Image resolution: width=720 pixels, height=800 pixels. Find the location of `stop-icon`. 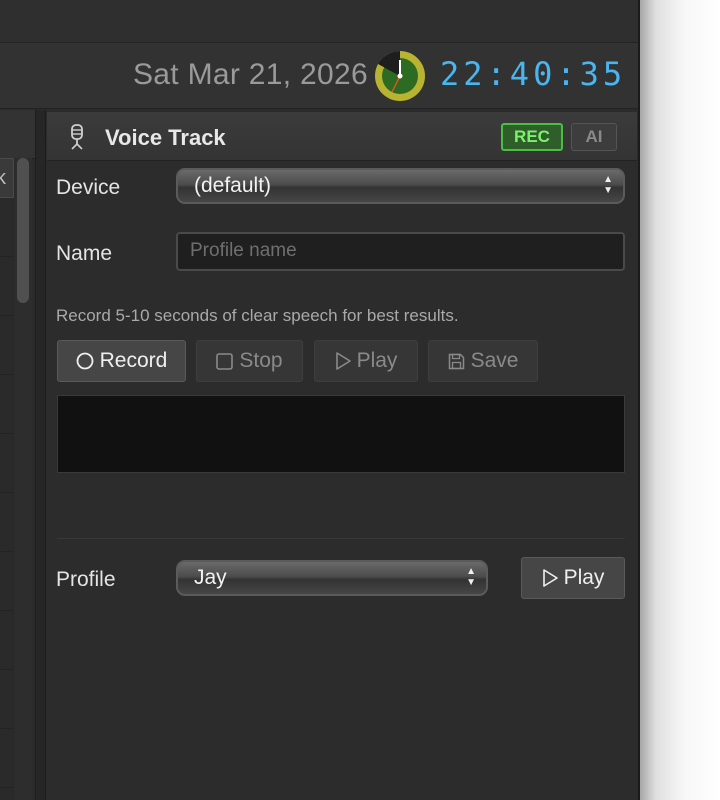

stop-icon is located at coordinates (225, 361).